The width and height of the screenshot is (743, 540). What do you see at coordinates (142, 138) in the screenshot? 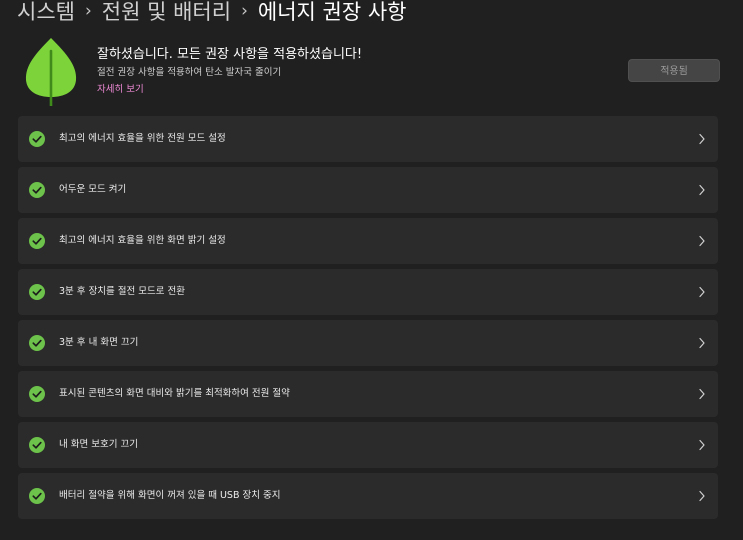
I see `recommendation-label: 최고의 에너지 효율을 위한 전원 모드 설정` at bounding box center [142, 138].